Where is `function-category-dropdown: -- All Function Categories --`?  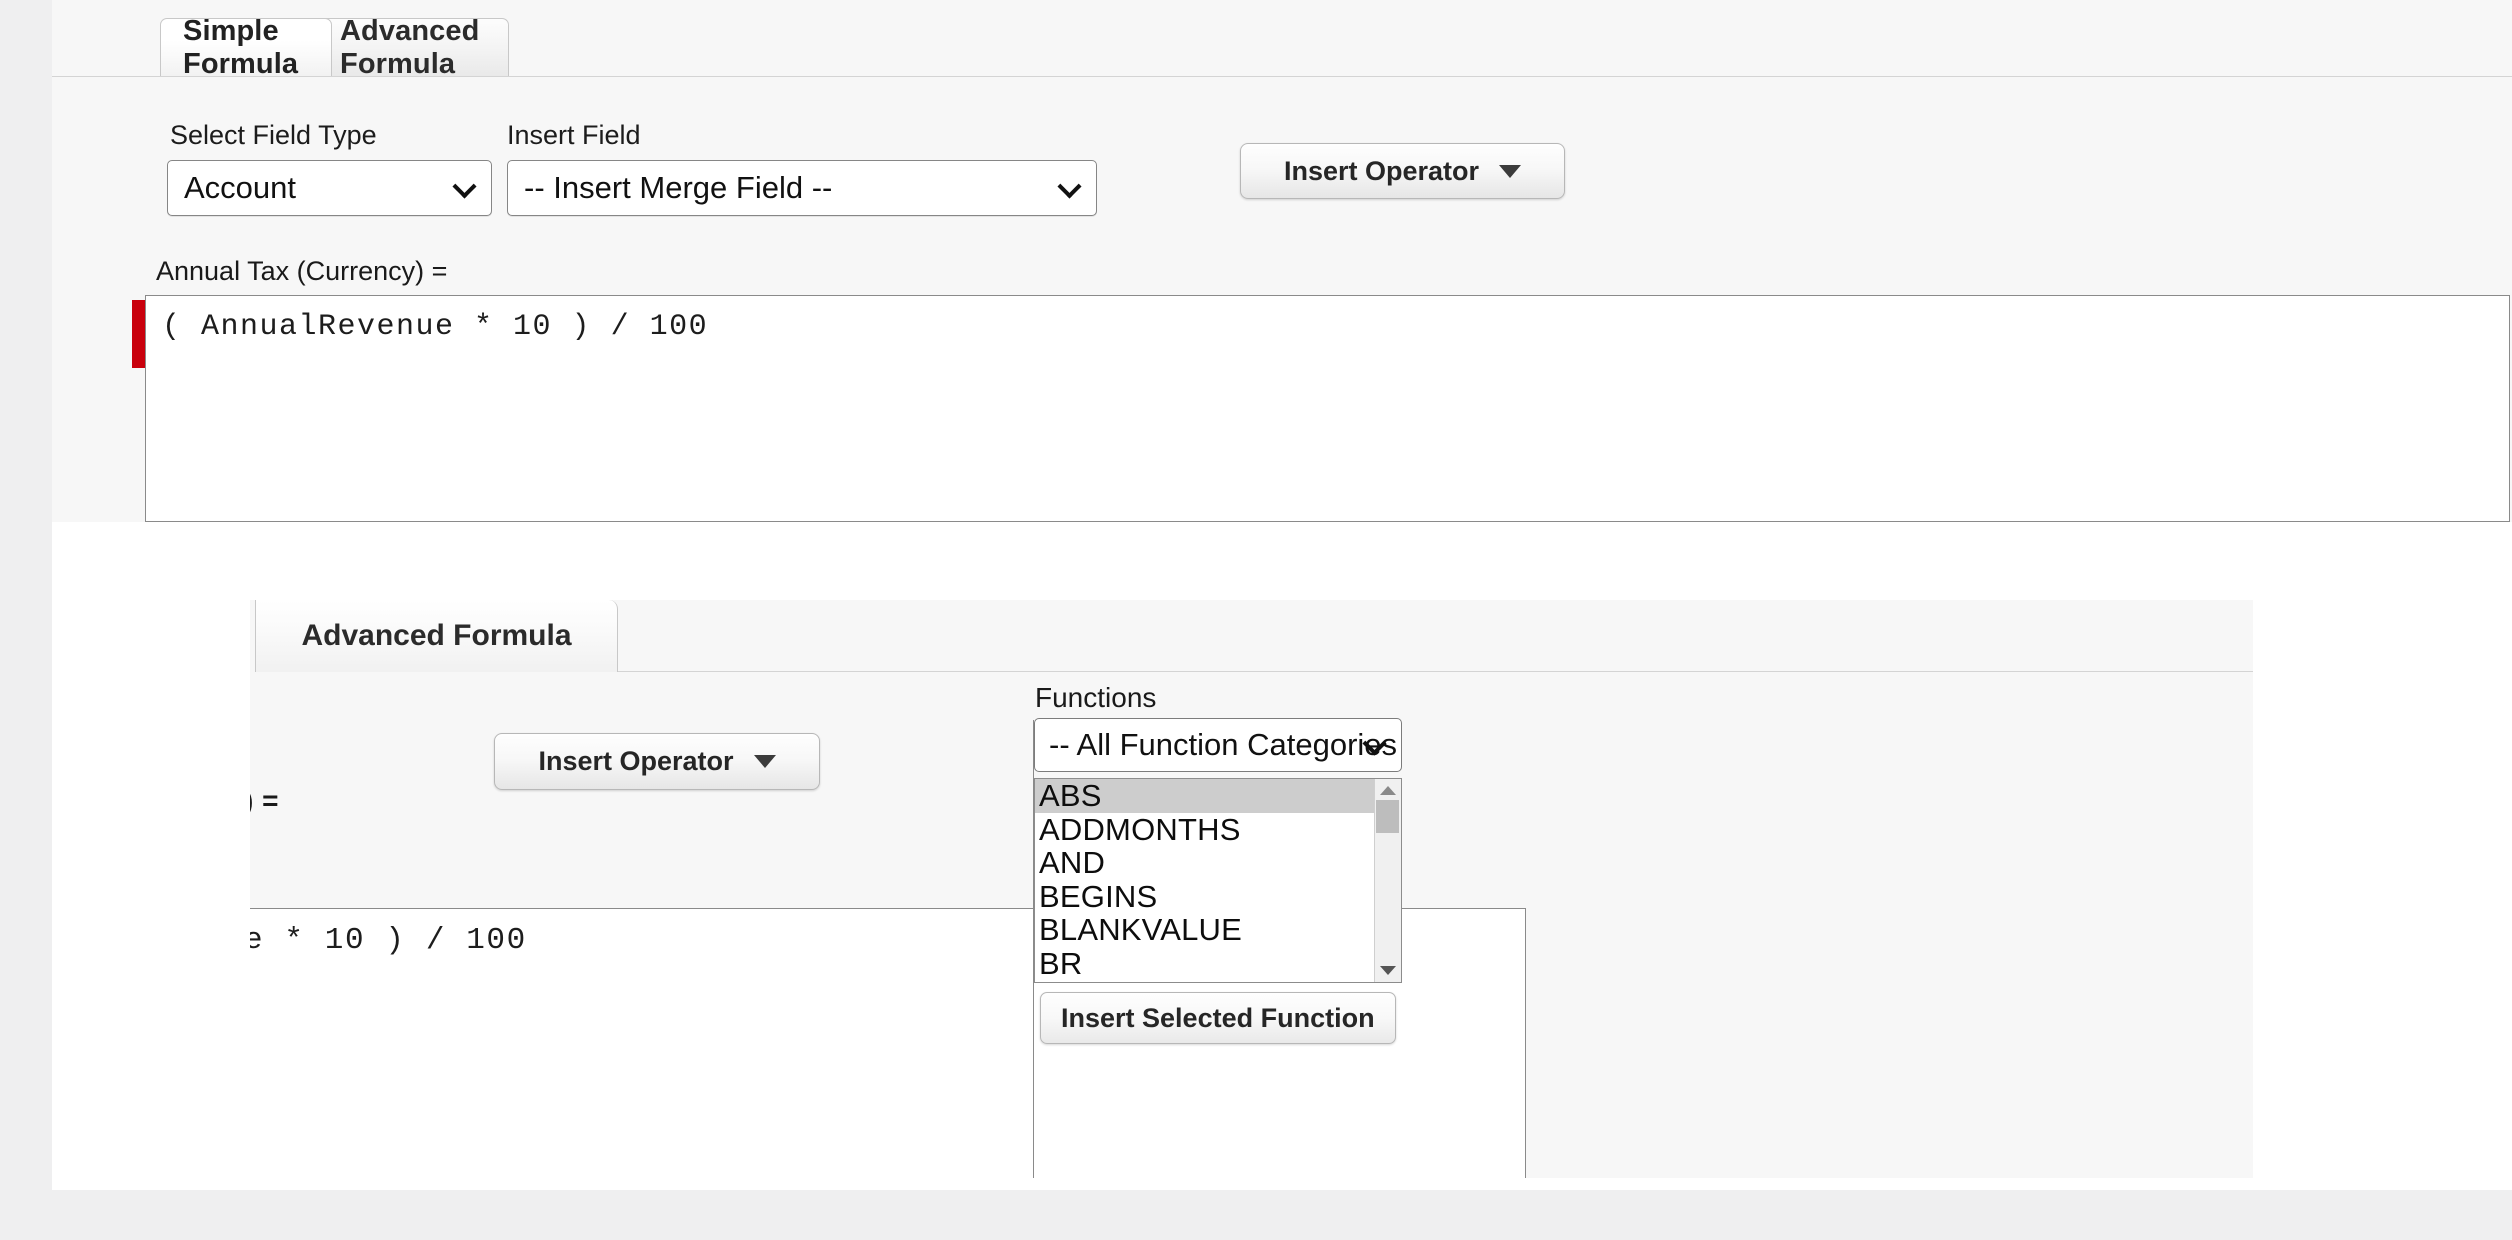 function-category-dropdown: -- All Function Categories -- is located at coordinates (1218, 745).